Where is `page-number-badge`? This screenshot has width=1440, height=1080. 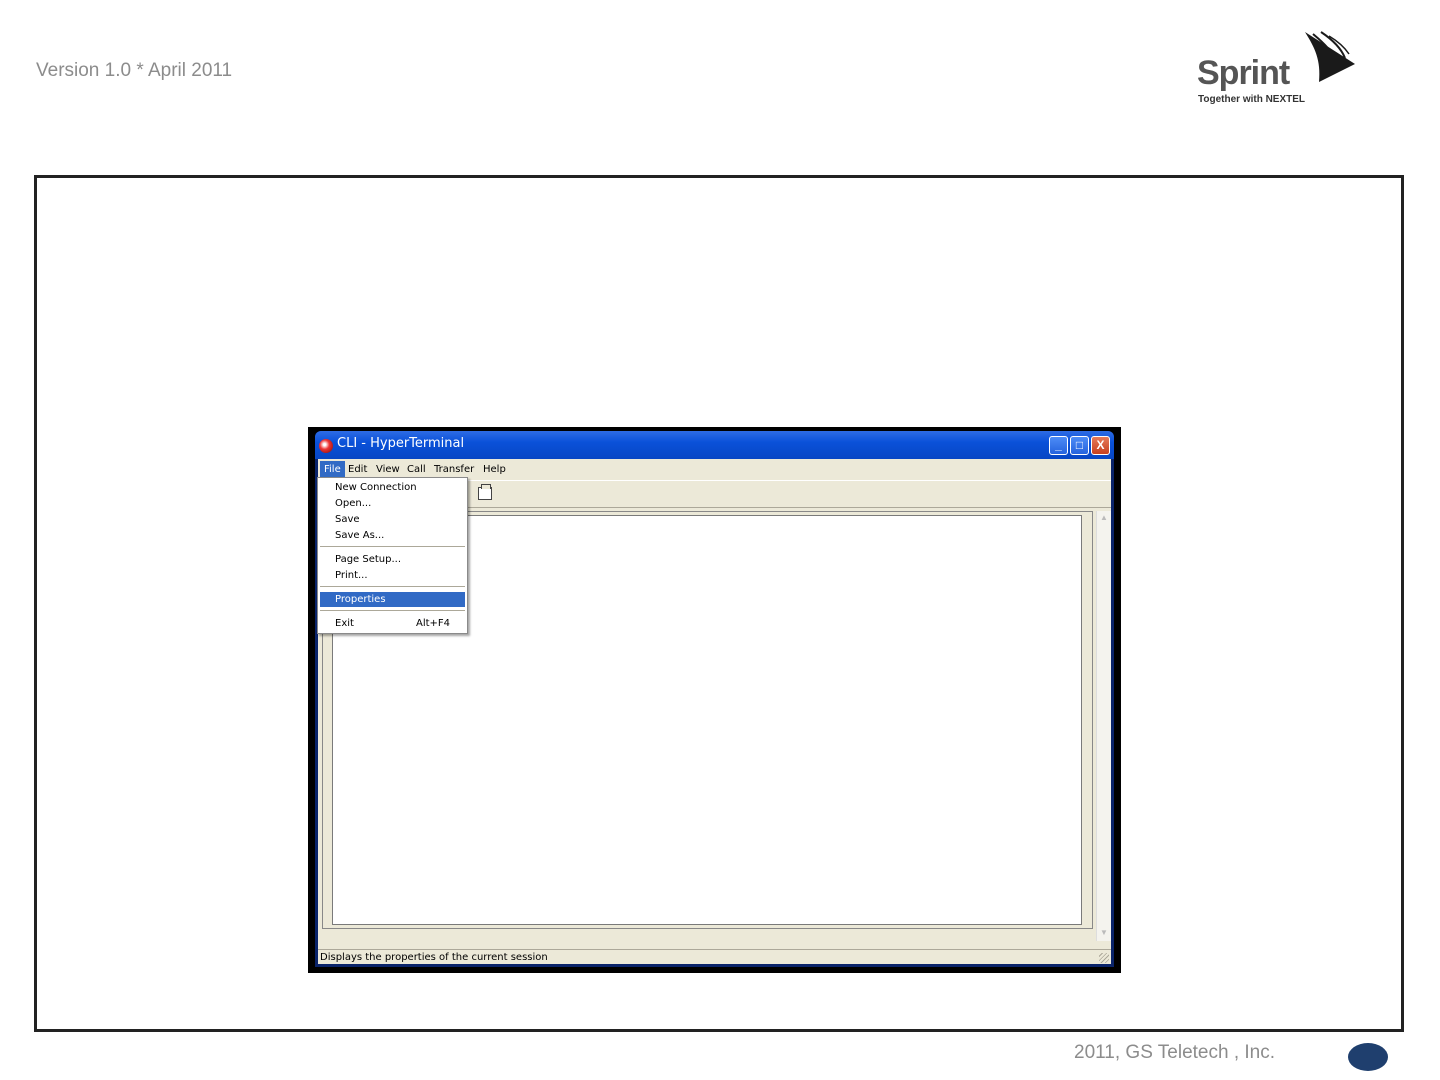
page-number-badge is located at coordinates (1368, 1057).